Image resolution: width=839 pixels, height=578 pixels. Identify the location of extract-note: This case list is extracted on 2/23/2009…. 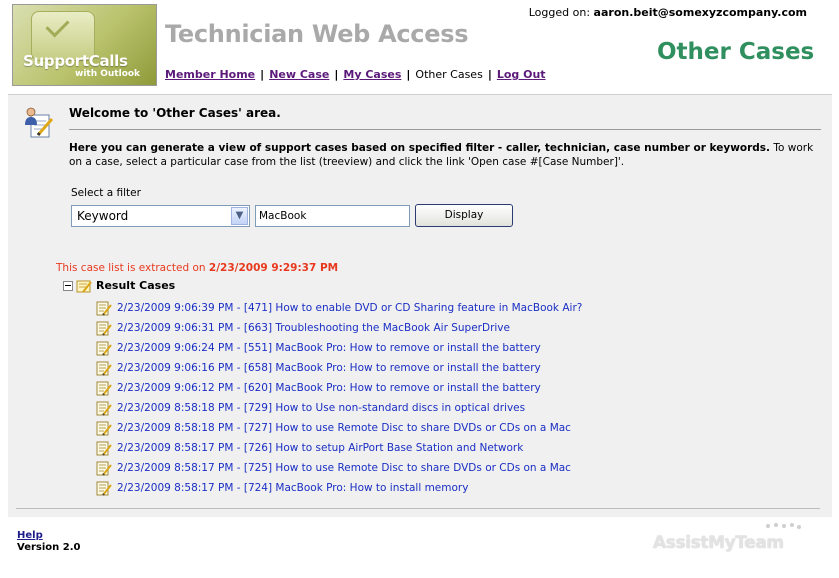
(197, 268).